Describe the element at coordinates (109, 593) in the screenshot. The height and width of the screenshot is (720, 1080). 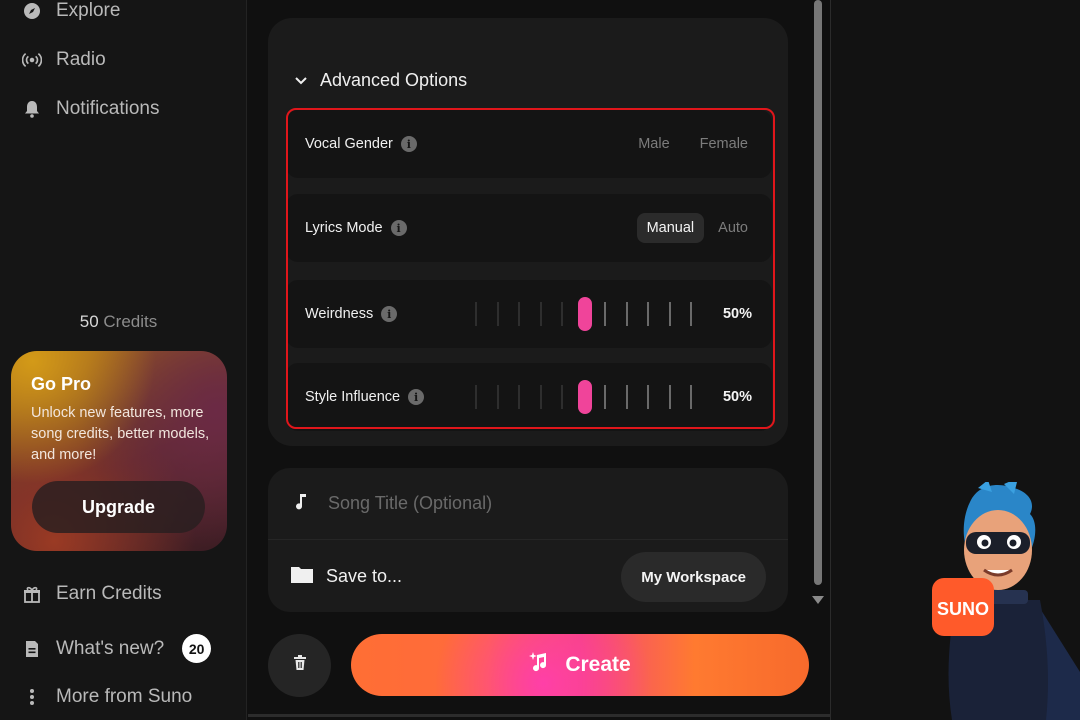
I see `sidebar-item-label: Earn Credits` at that location.